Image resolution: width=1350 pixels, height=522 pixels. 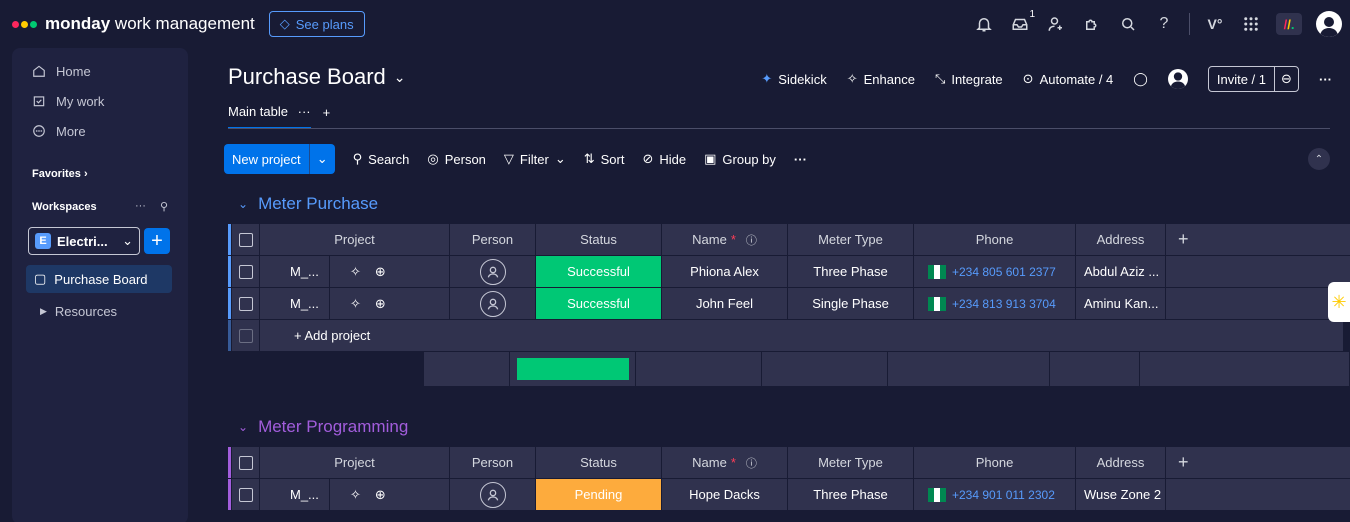 What do you see at coordinates (279, 159) in the screenshot?
I see `new-project-button: New project ⌄` at bounding box center [279, 159].